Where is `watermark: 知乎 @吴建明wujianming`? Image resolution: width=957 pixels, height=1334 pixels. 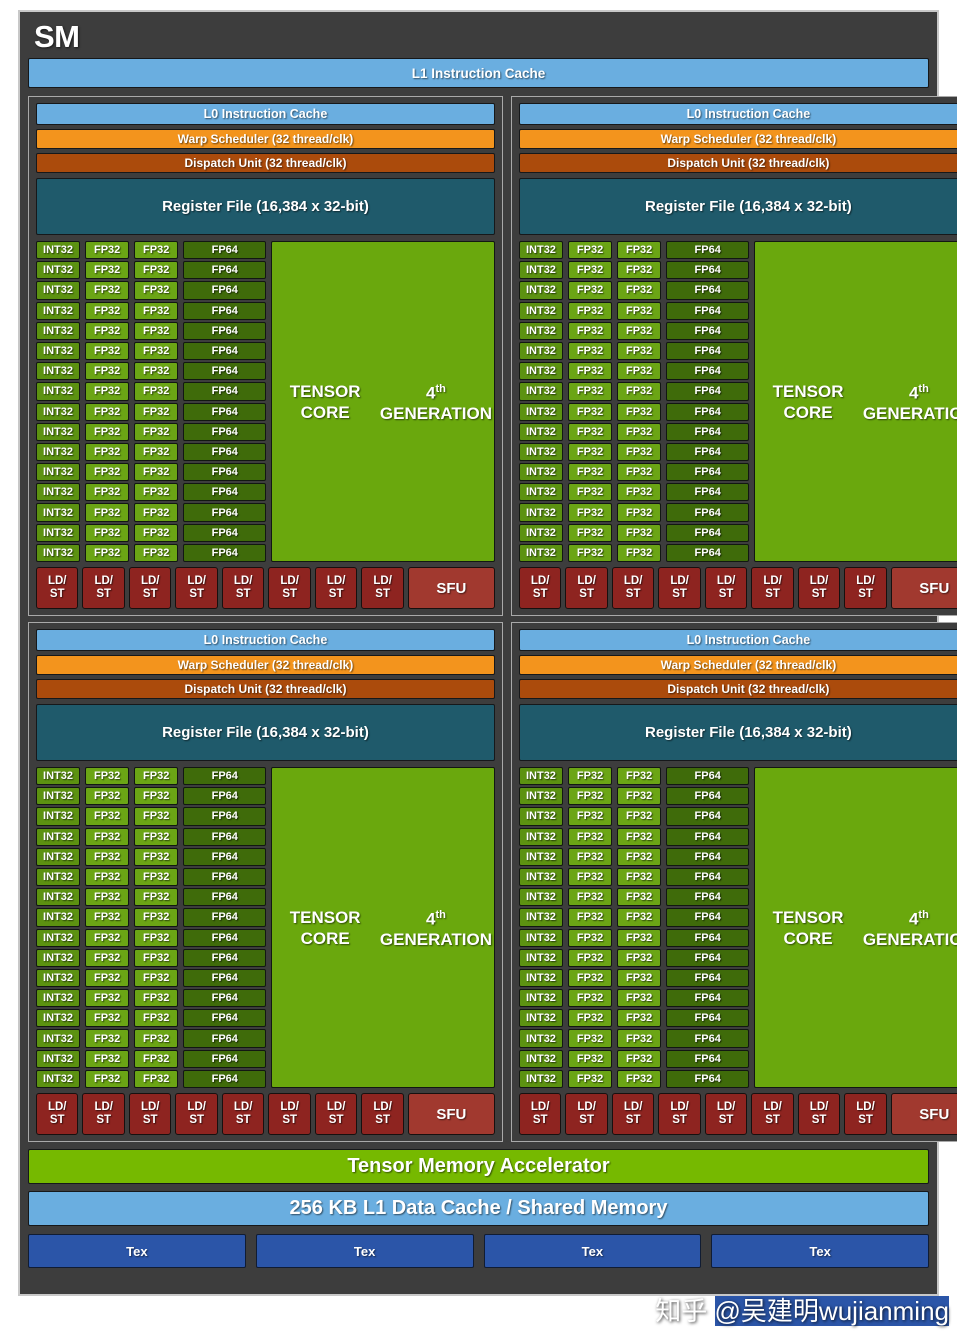
watermark: 知乎 @吴建明wujianming is located at coordinates (802, 1311).